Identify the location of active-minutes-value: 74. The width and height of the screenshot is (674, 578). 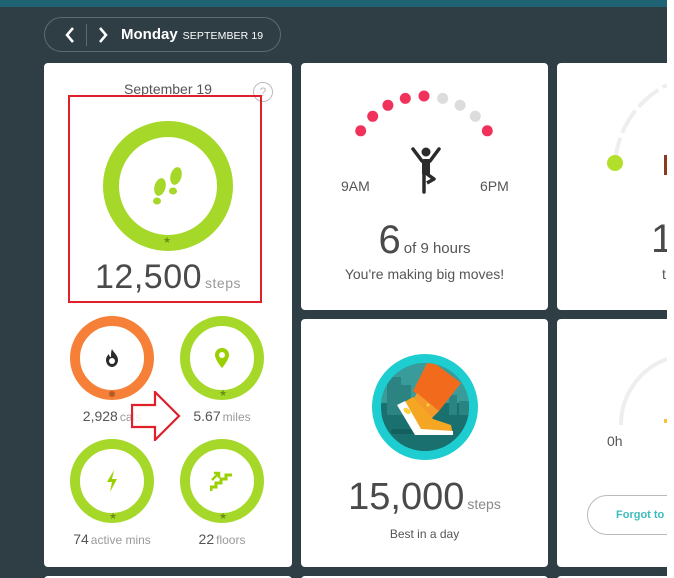
(81, 539).